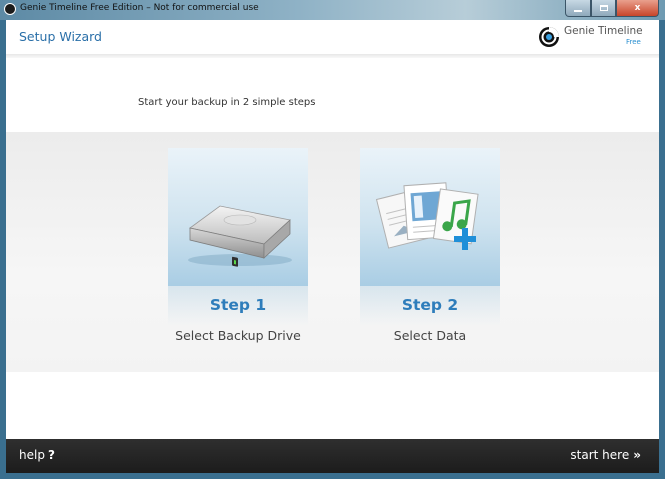 The image size is (665, 479). What do you see at coordinates (60, 36) in the screenshot?
I see `page-title: Setup Wizard` at bounding box center [60, 36].